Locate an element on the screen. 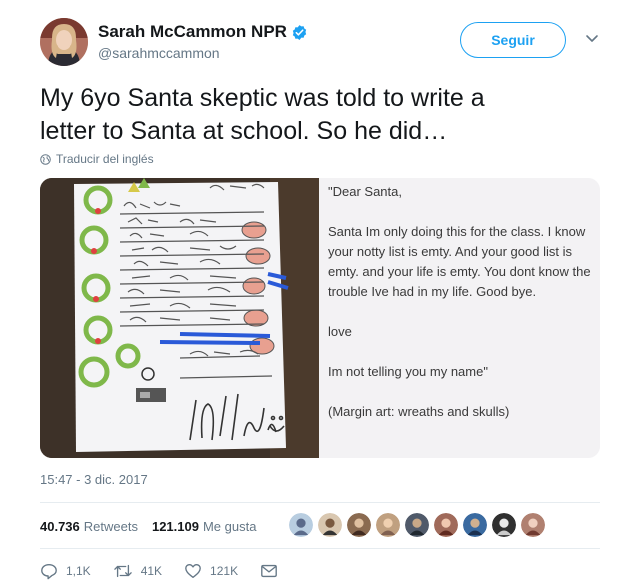 Image resolution: width=638 pixels, height=588 pixels. direct-message-button is located at coordinates (273, 571).